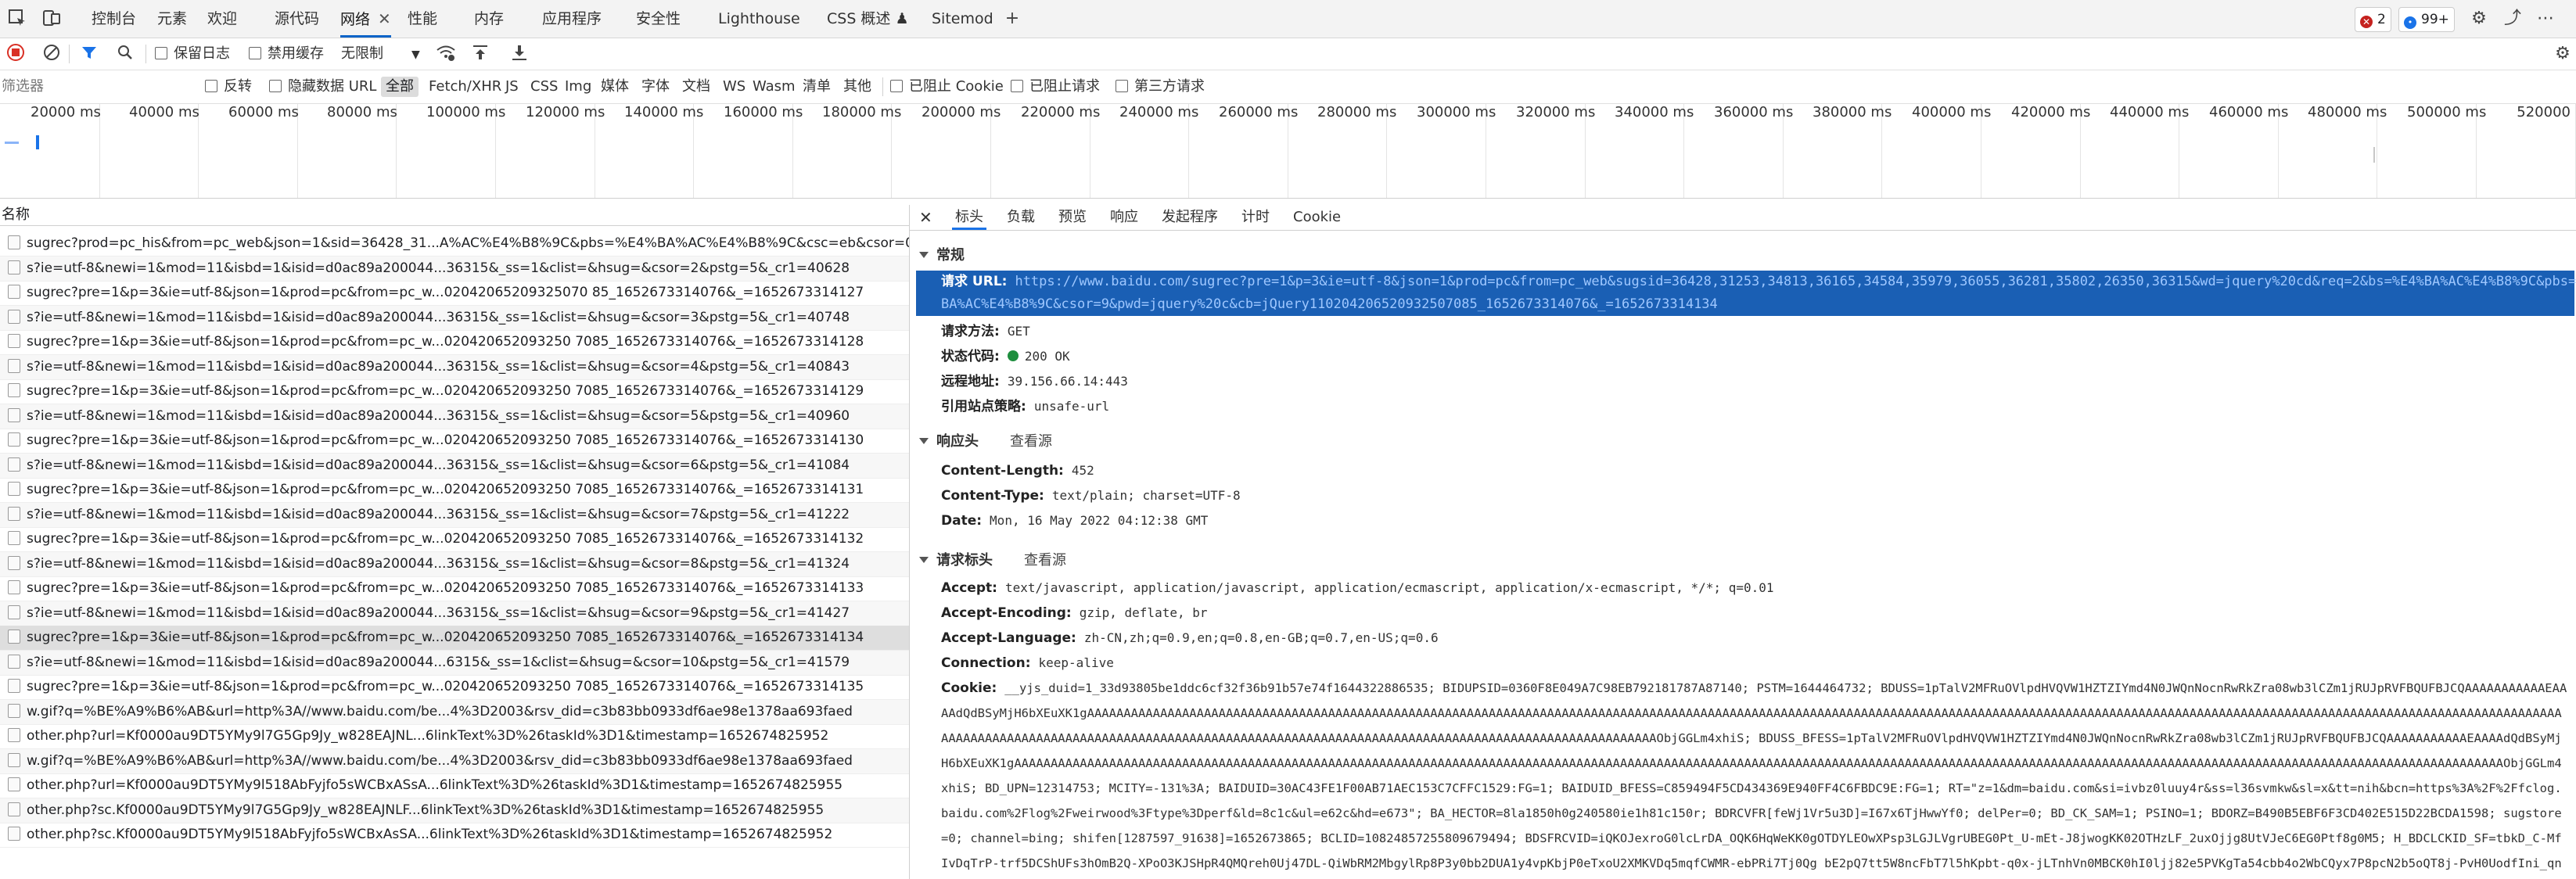 This screenshot has height=879, width=2576. What do you see at coordinates (1743, 218) in the screenshot?
I see `details-tabs: ✕ 标头 负载 预览 响应 发起程序 计时 Cookie` at bounding box center [1743, 218].